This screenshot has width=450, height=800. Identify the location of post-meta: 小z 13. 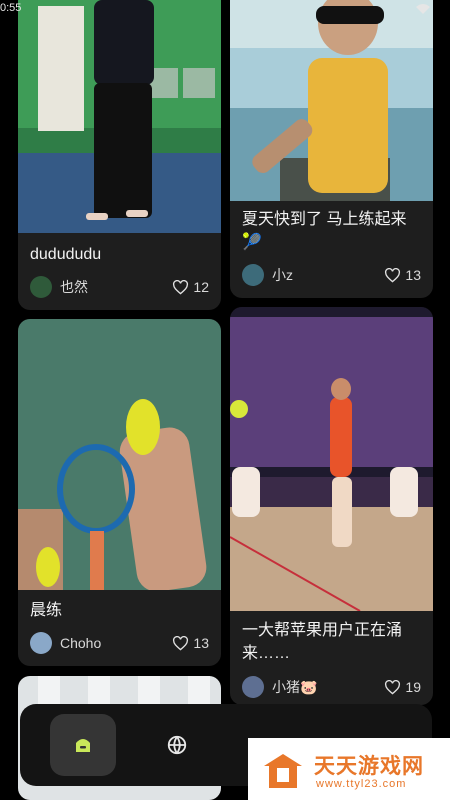
(331, 275).